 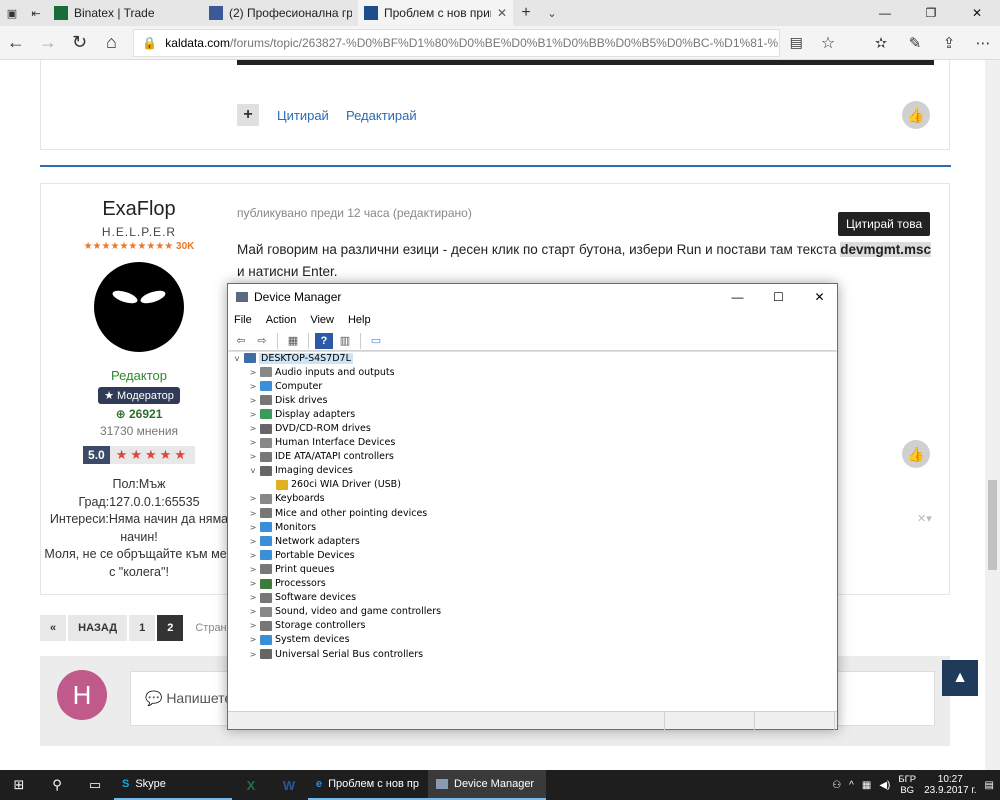 I want to click on taskbar-edge: e Проблем с нов пр, so click(x=368, y=785).